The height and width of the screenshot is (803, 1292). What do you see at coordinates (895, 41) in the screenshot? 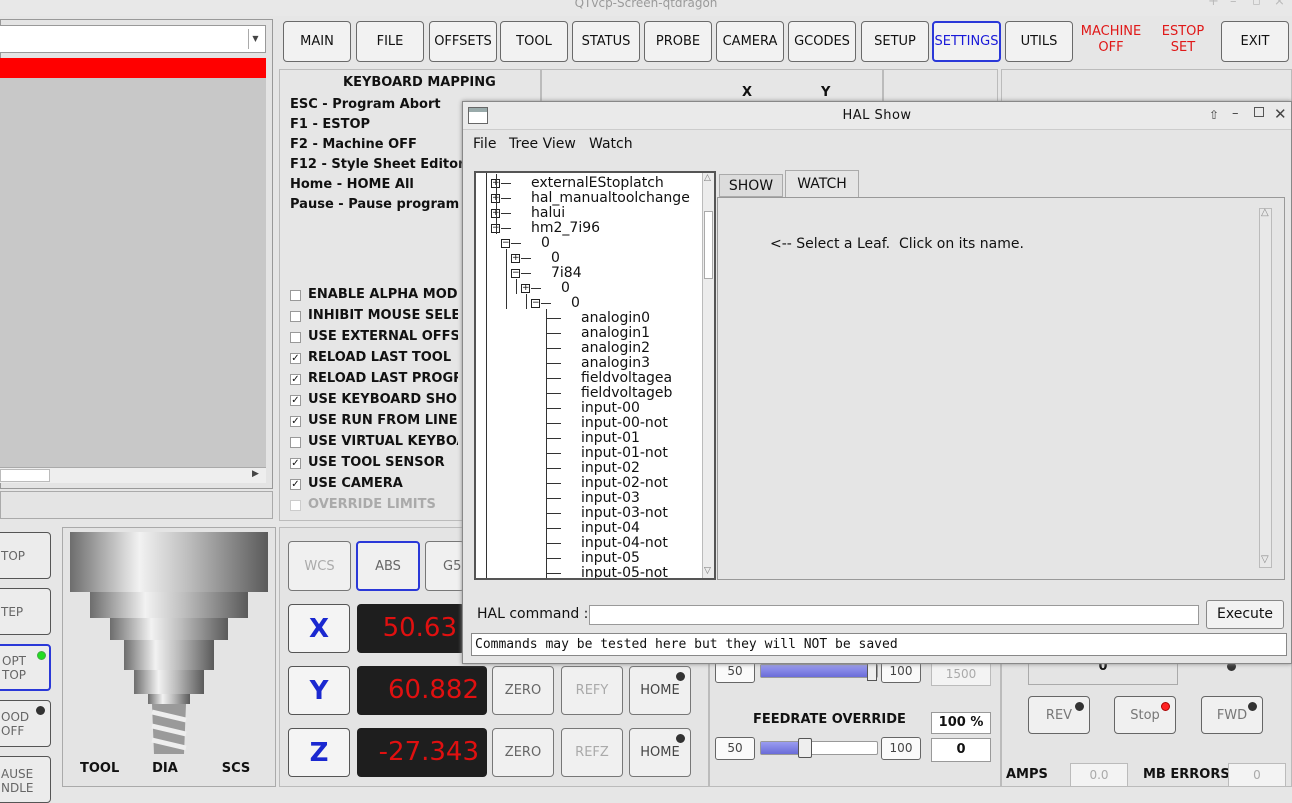
I see `tab-setup: SETUP` at bounding box center [895, 41].